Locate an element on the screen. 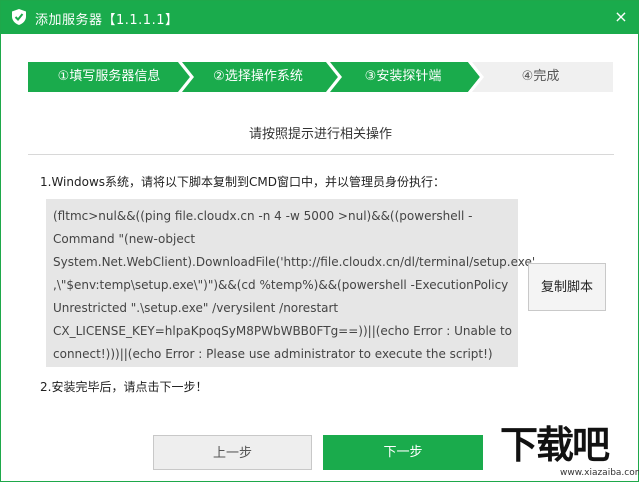 Image resolution: width=639 pixels, height=482 pixels. shield-logo-icon is located at coordinates (19, 17).